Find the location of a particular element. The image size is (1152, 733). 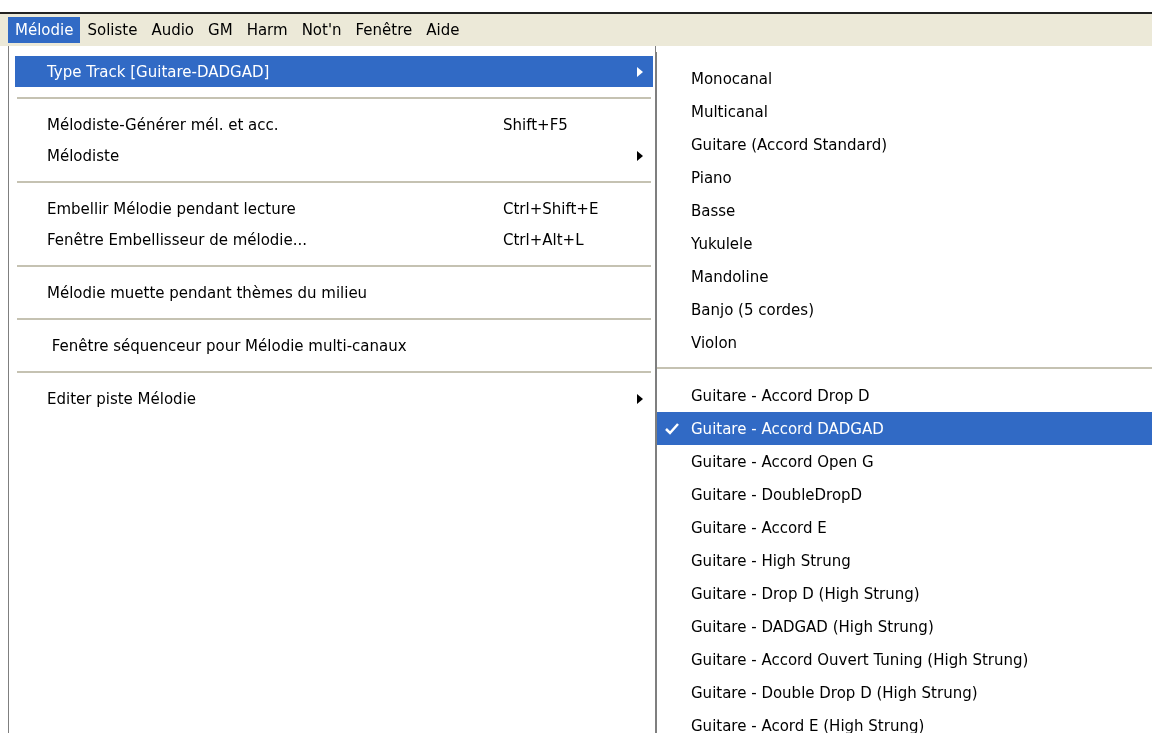

submenu-item: Guitare - Accord E is located at coordinates (904, 527).